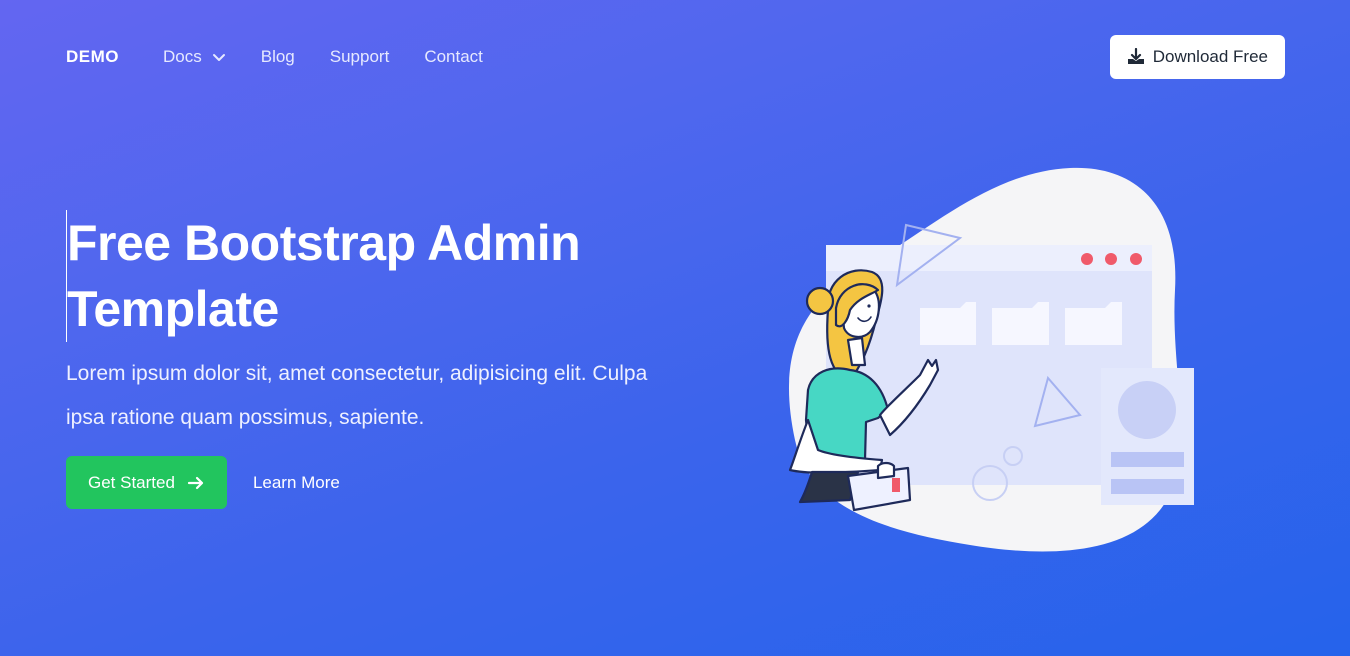  I want to click on chevron-down-icon, so click(218, 57).